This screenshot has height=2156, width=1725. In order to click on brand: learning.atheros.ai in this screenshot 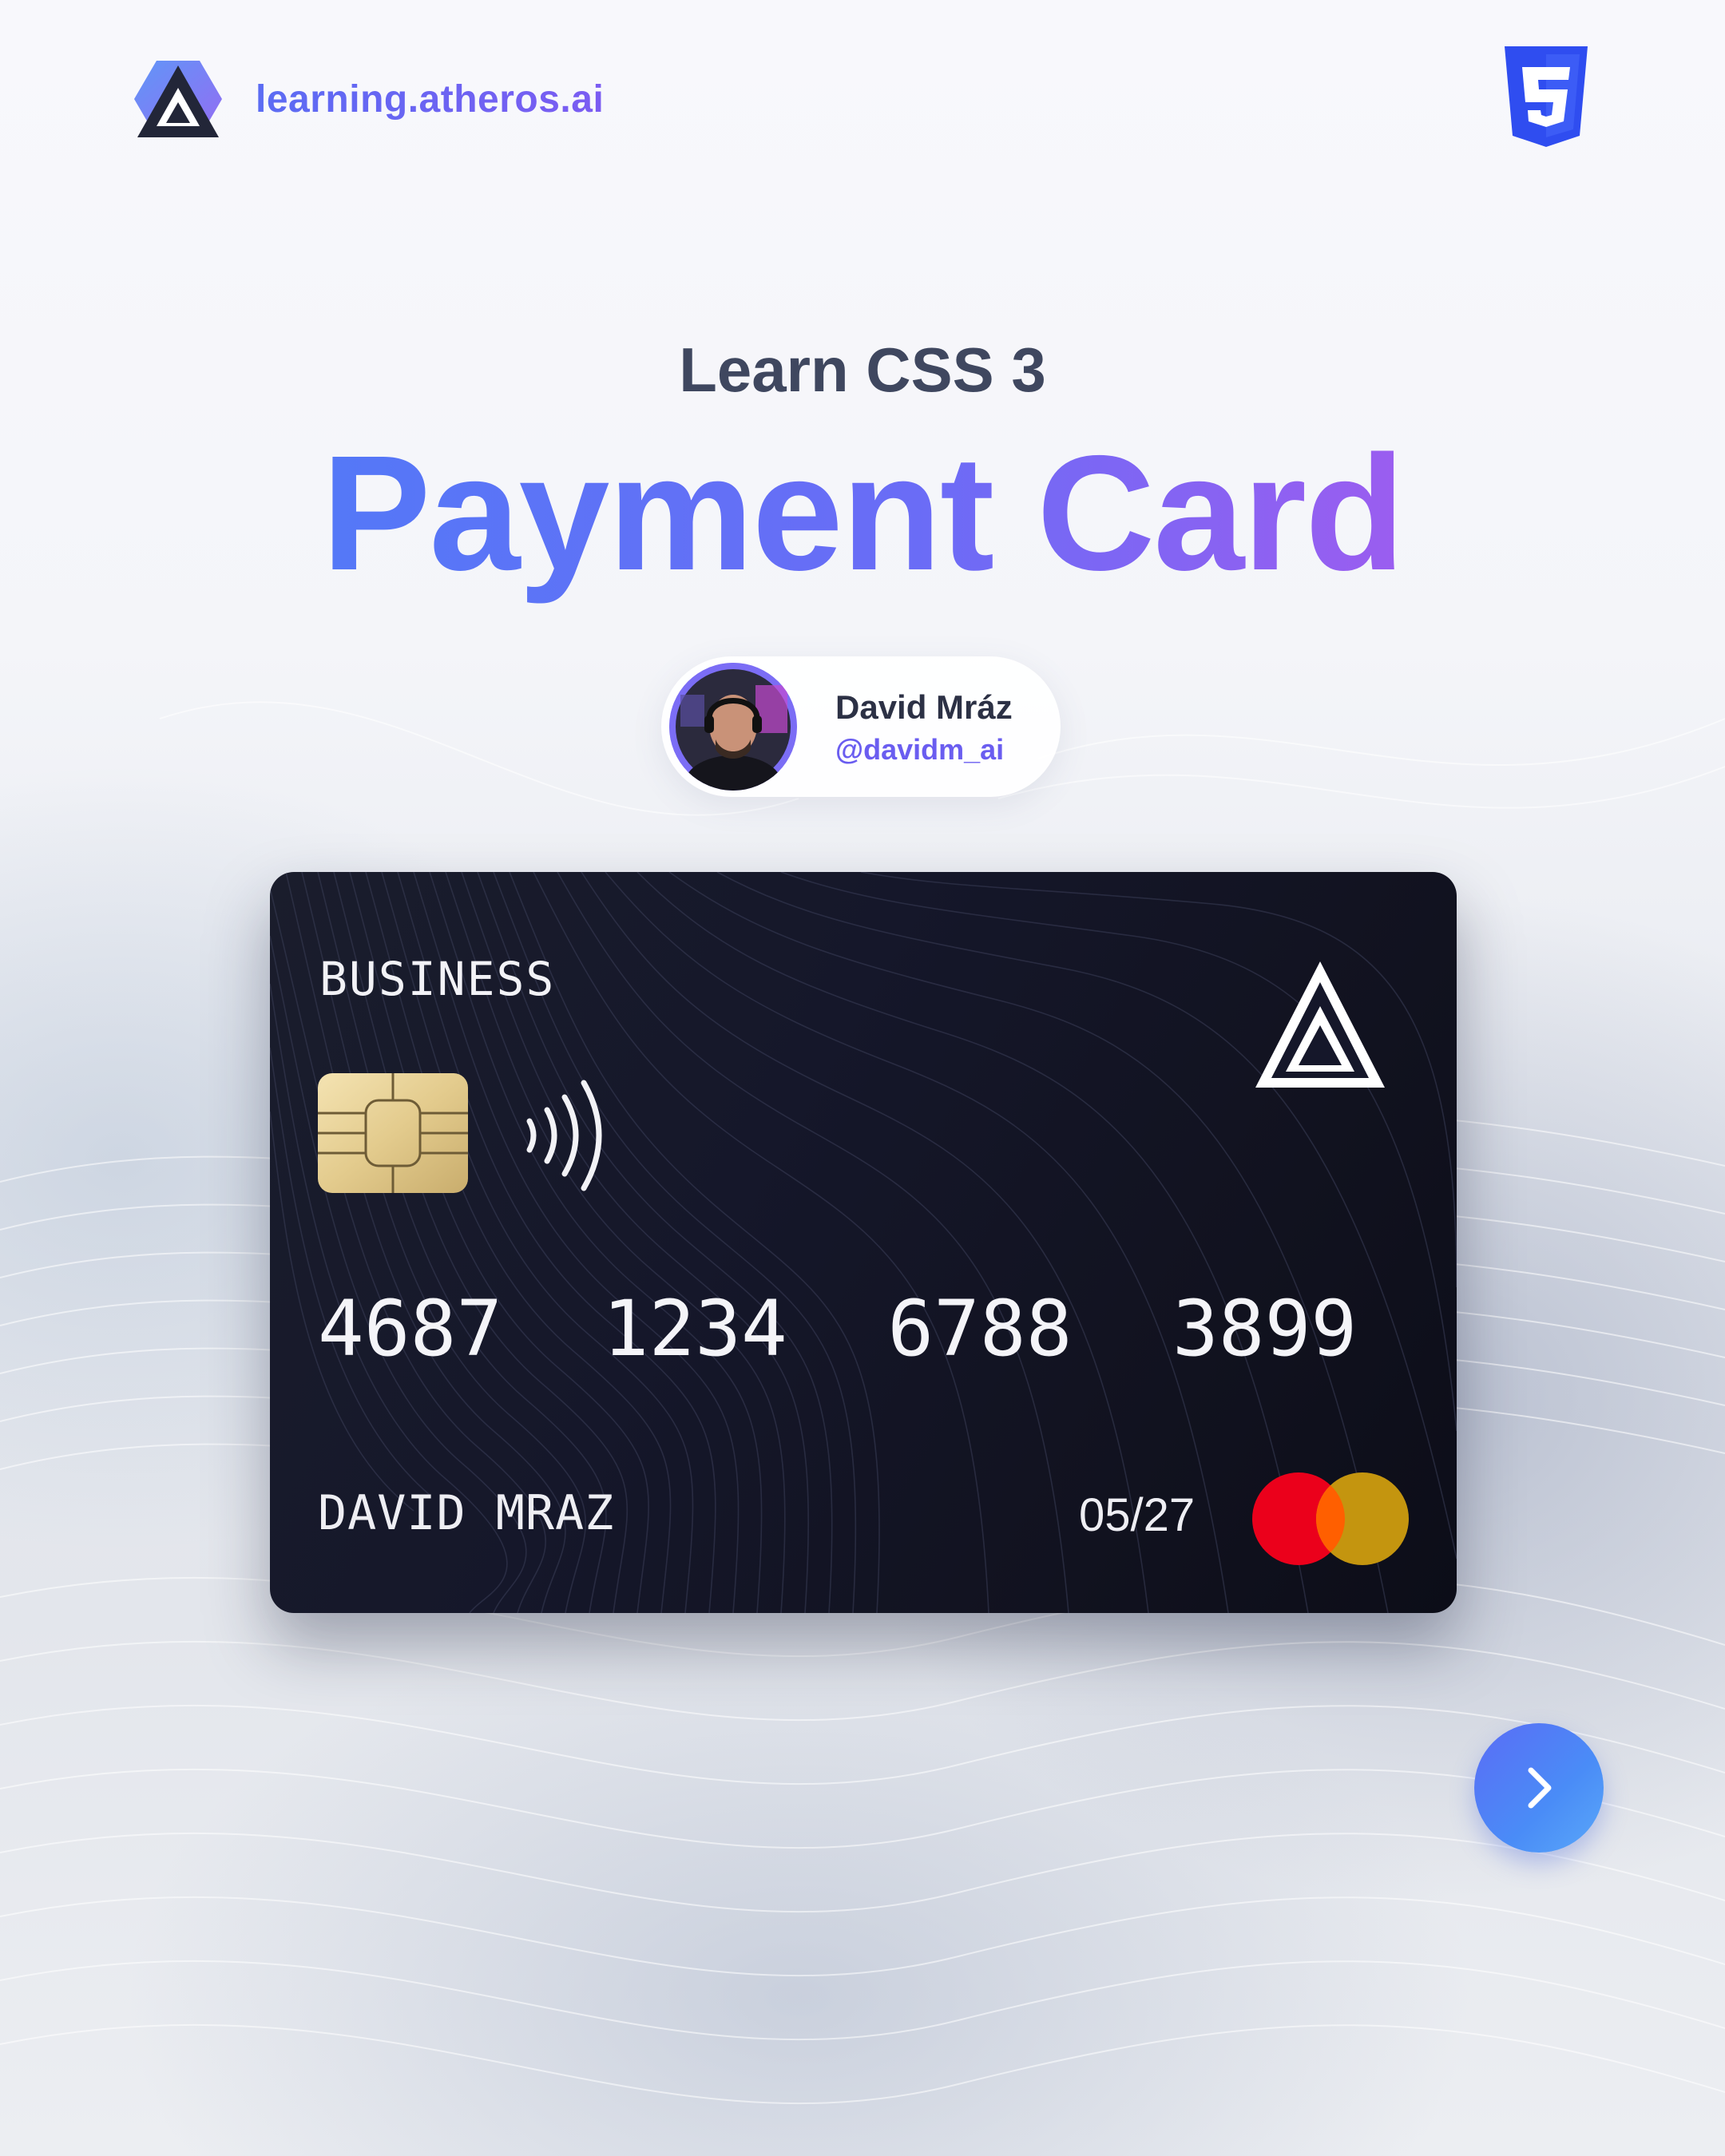, I will do `click(369, 99)`.